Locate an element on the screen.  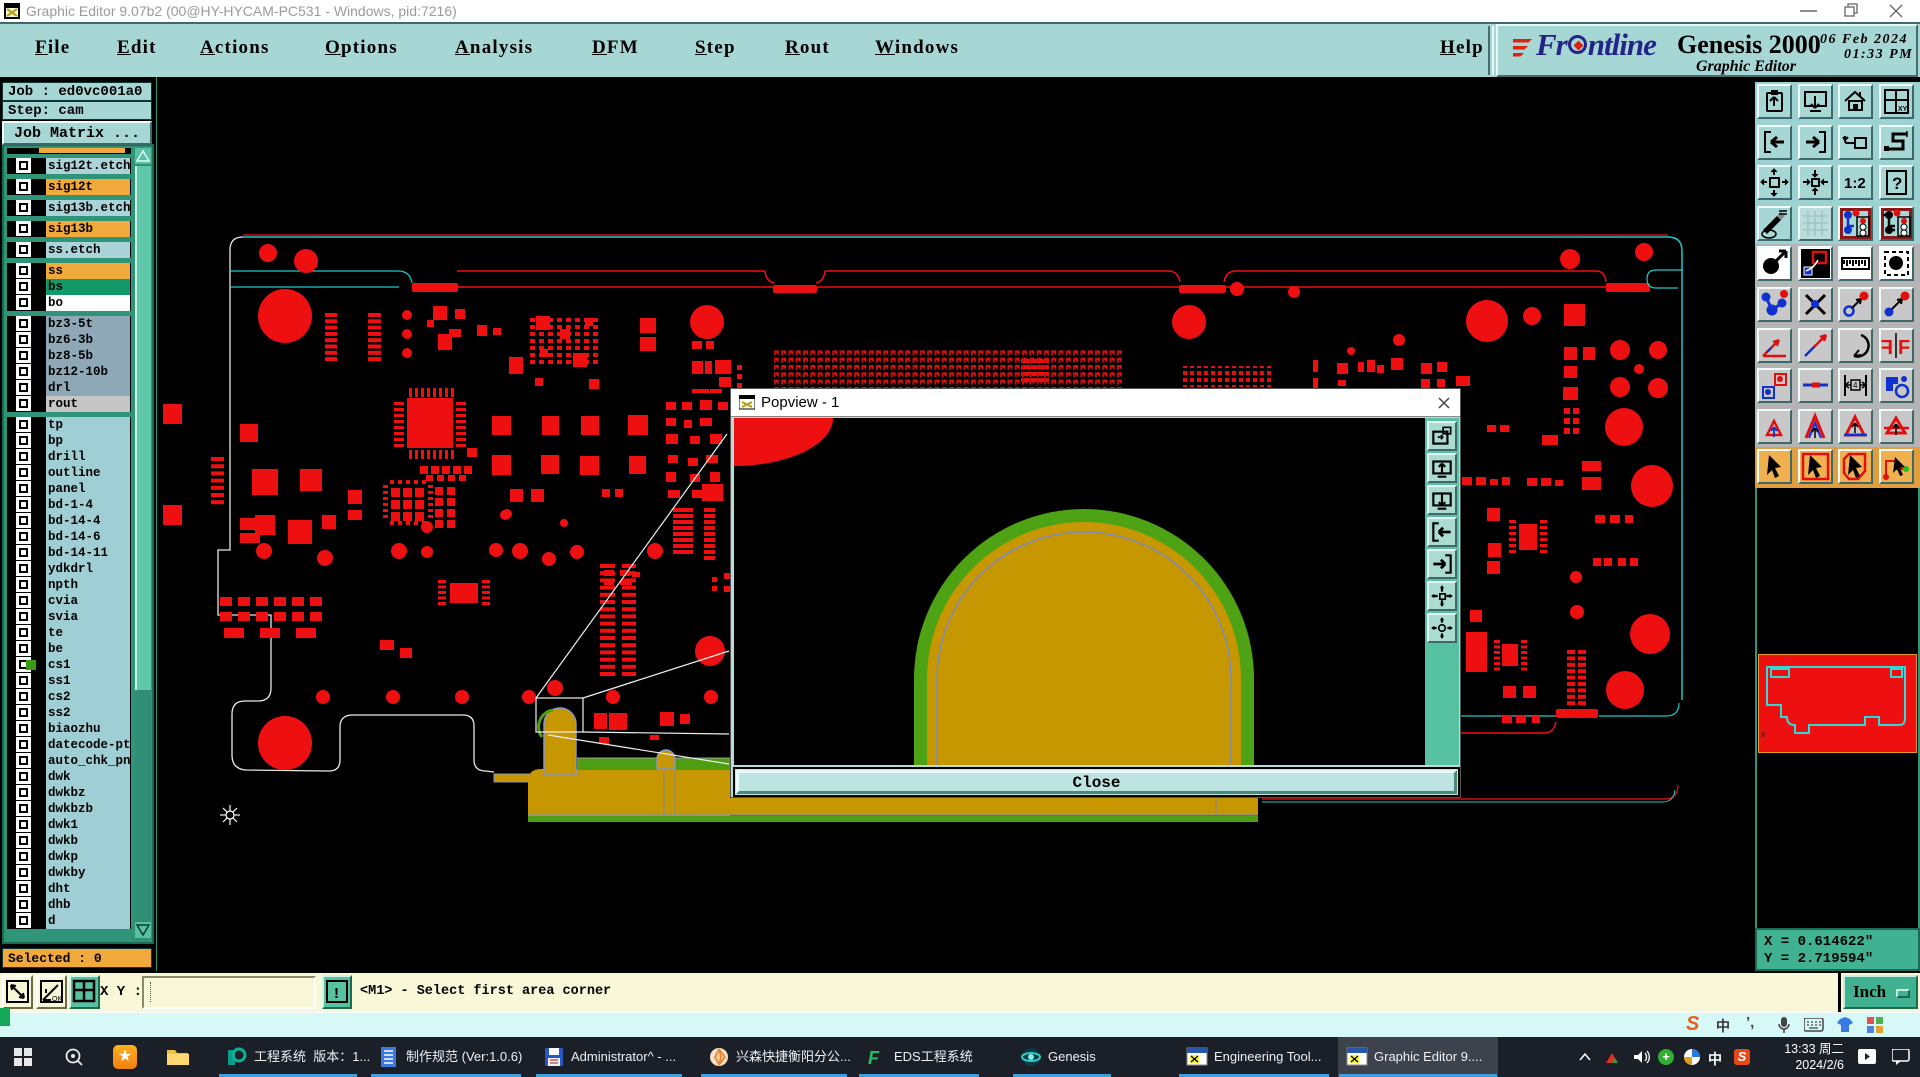
svg-text: 4 is located at coordinates (1855, 385).